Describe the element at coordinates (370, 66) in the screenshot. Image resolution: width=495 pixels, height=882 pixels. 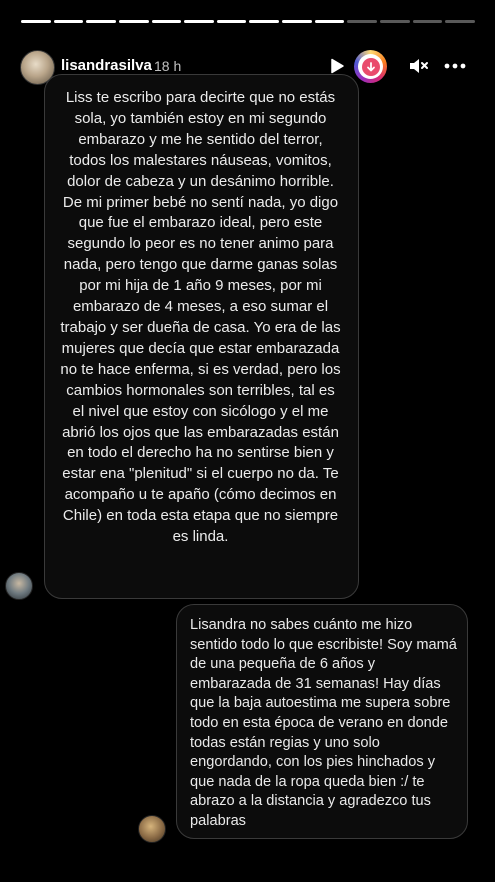
I see `music-icon` at that location.